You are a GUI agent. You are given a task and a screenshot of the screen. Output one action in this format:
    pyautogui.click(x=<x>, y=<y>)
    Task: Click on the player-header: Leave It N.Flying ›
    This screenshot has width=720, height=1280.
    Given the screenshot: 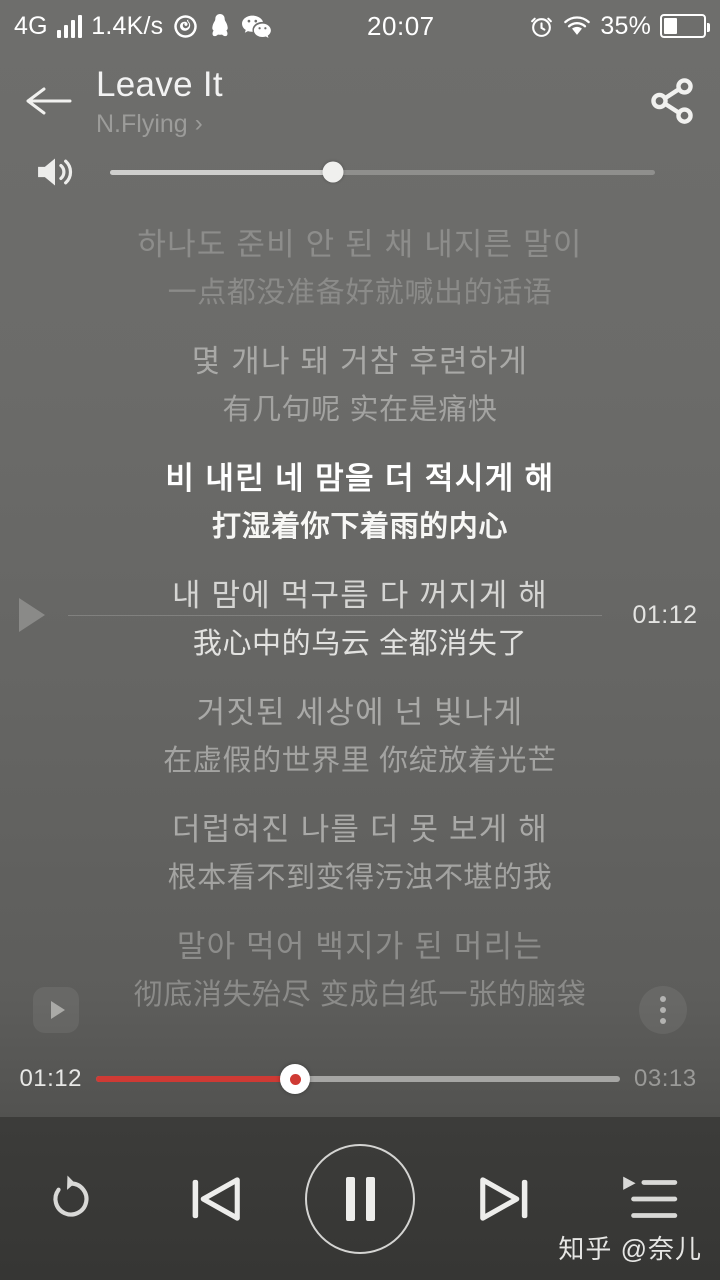 What is the action you would take?
    pyautogui.click(x=360, y=101)
    